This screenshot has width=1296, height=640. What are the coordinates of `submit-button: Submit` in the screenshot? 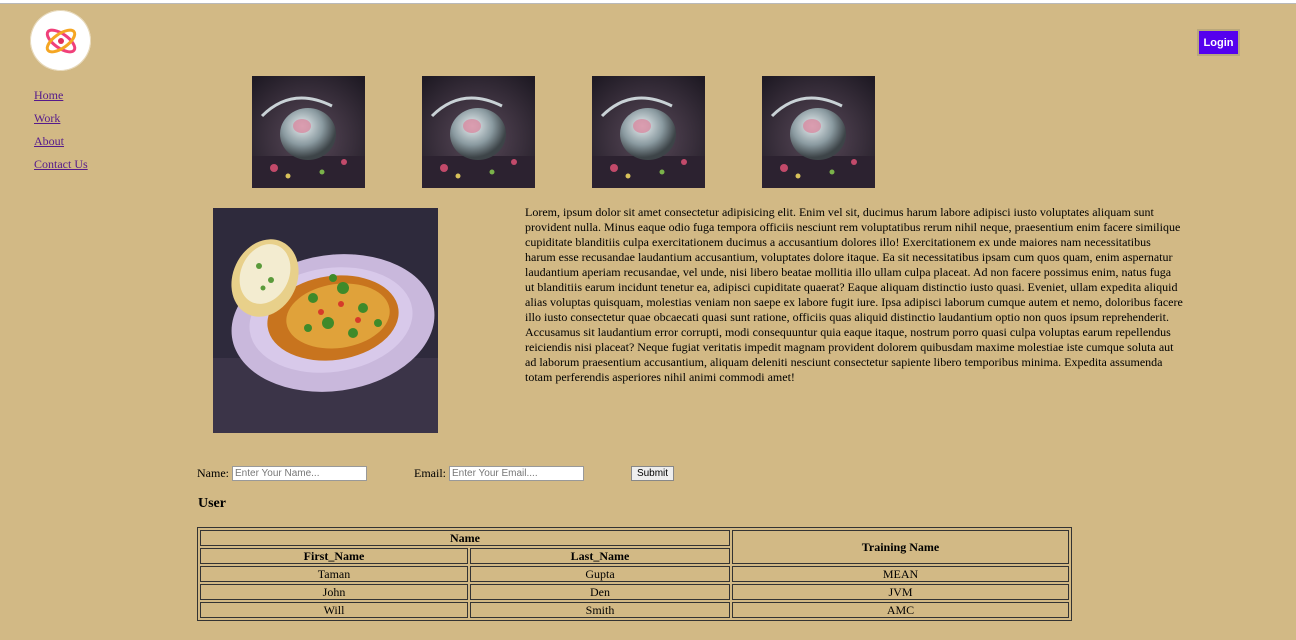 It's located at (652, 473).